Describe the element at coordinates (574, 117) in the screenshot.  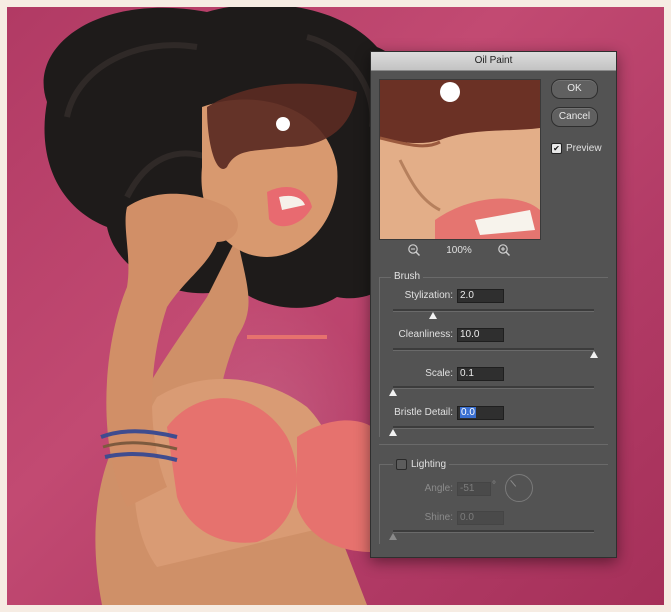
I see `cancel-button: Cancel` at that location.